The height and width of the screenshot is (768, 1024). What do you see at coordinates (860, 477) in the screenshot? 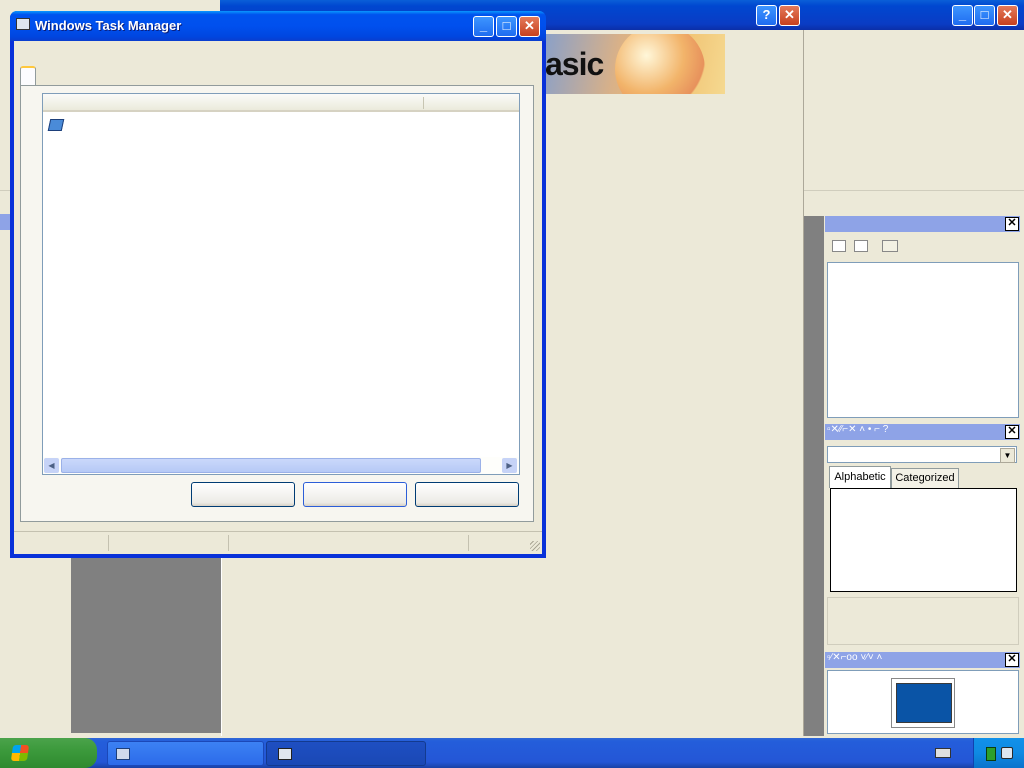
I see `tab-alphabetic: Alphabetic` at bounding box center [860, 477].